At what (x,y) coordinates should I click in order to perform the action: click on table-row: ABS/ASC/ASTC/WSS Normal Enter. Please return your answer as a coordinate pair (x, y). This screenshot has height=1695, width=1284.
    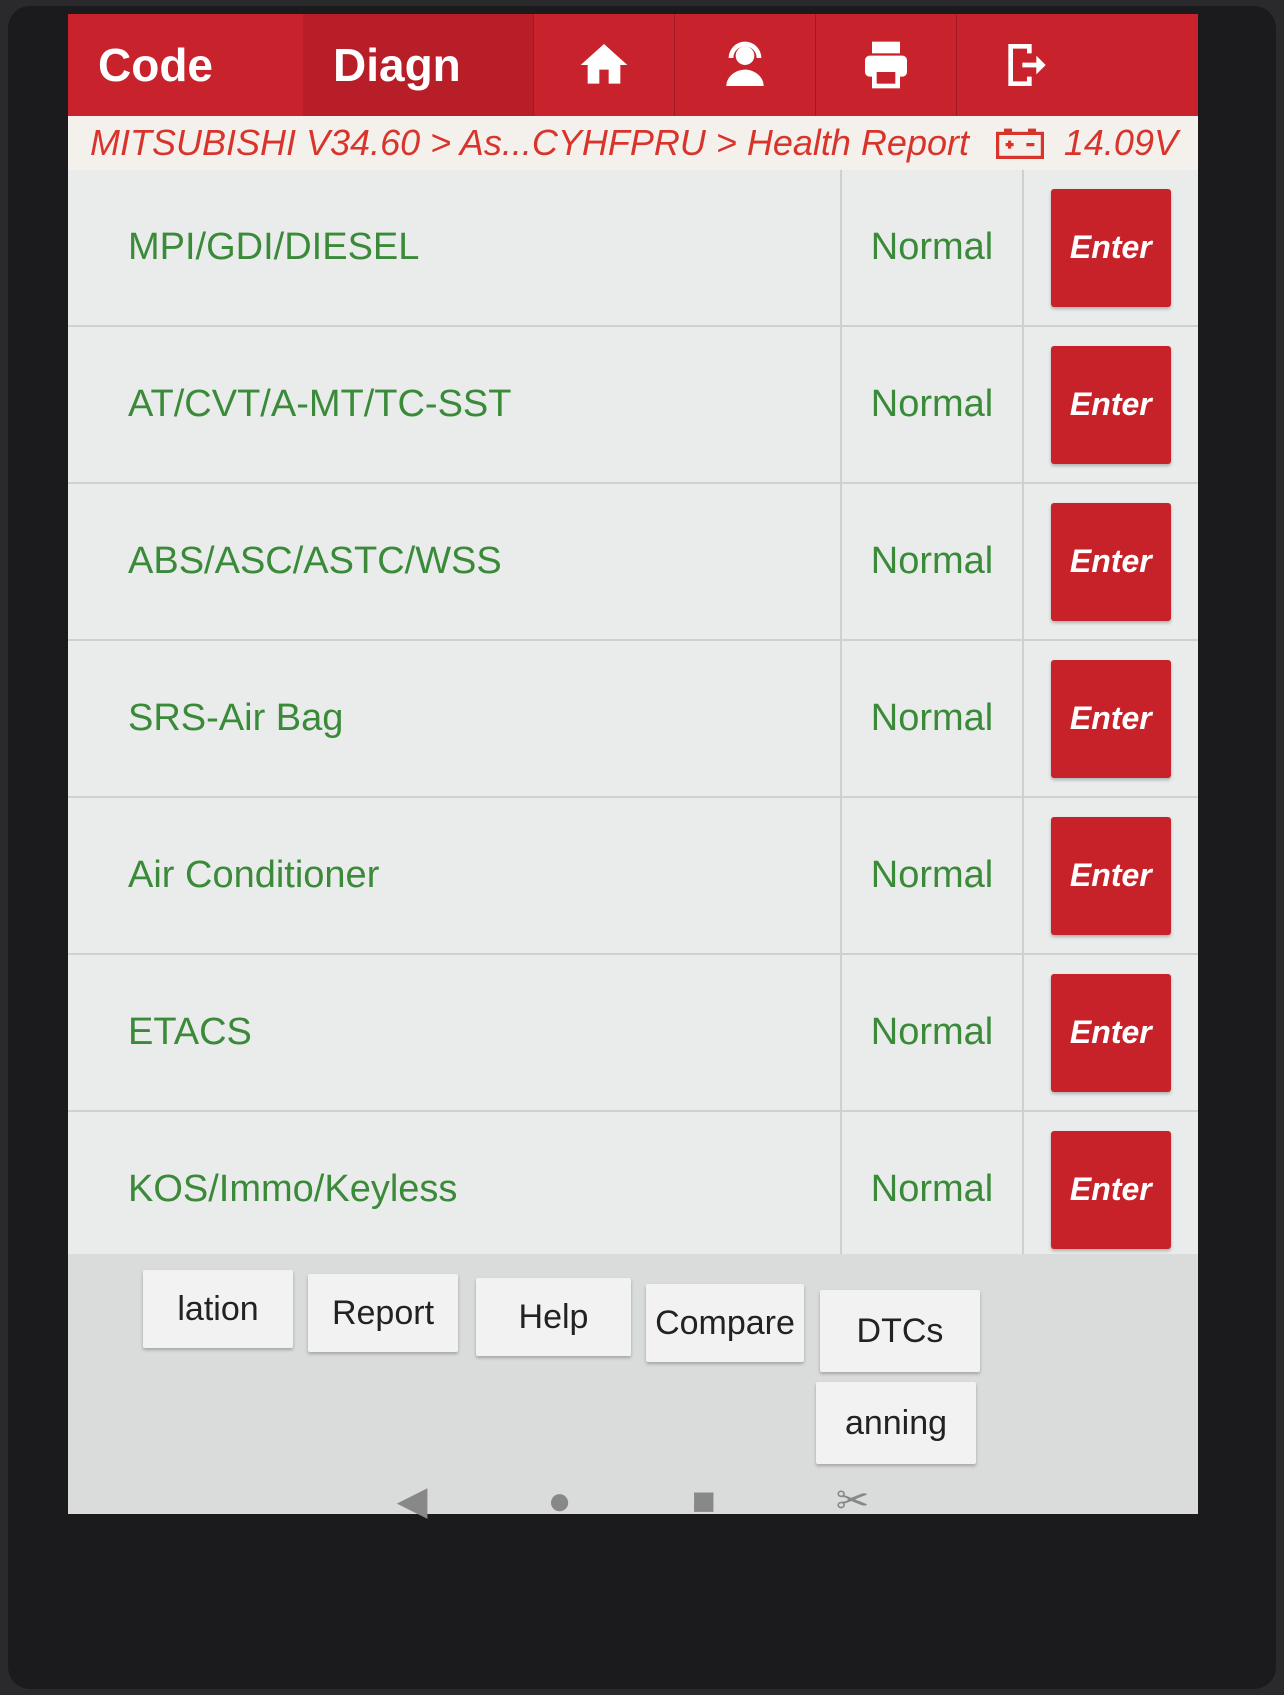
    Looking at the image, I should click on (633, 562).